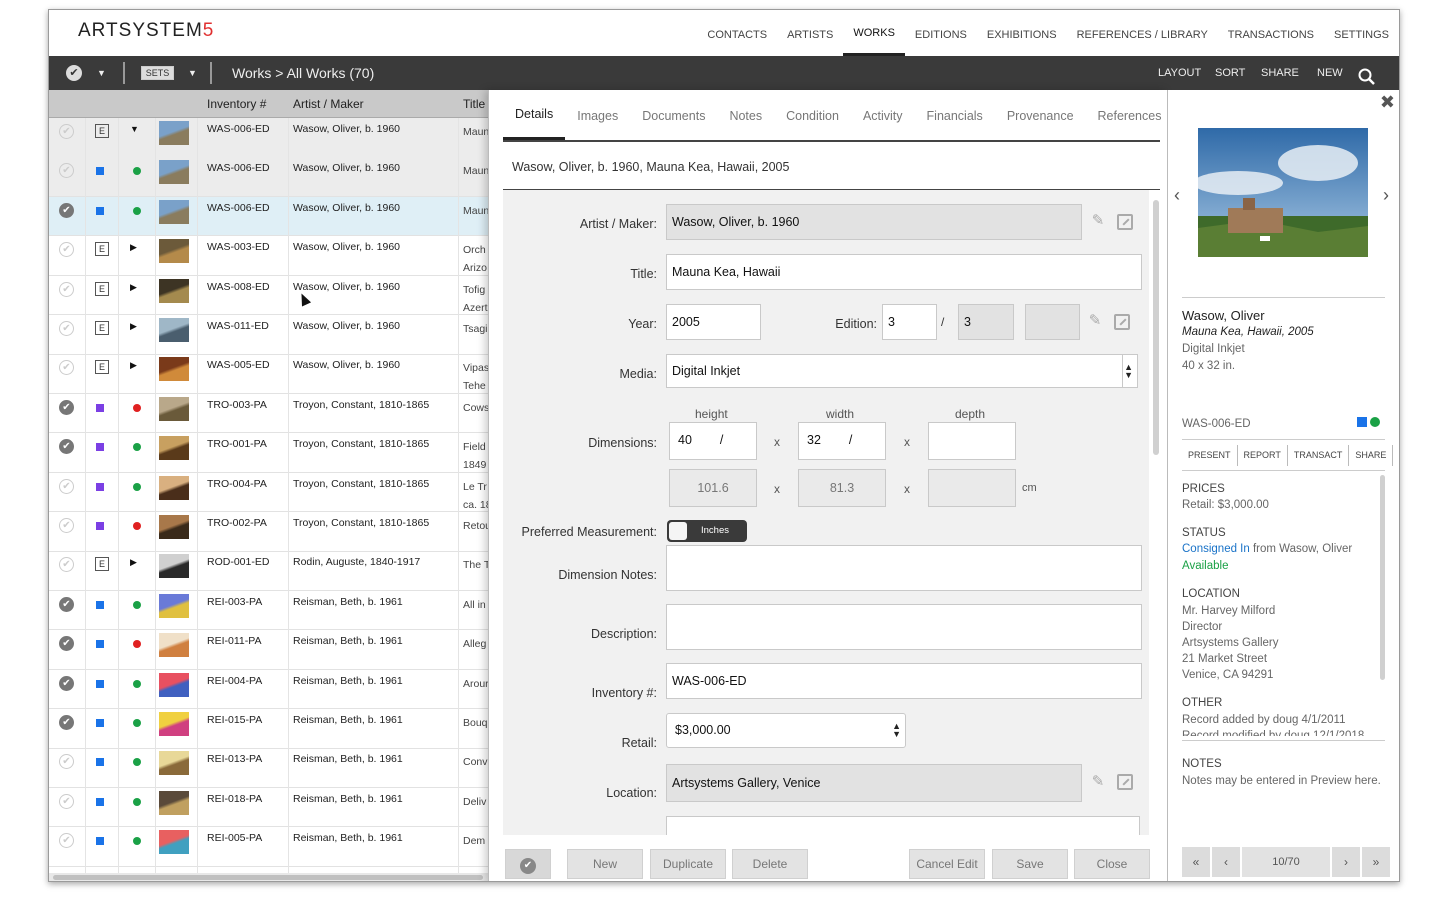 The width and height of the screenshot is (1450, 897). Describe the element at coordinates (269, 690) in the screenshot. I see `table-row: ✔ REI-004-PA Reisman, Beth, b. 1961 Arour` at that location.